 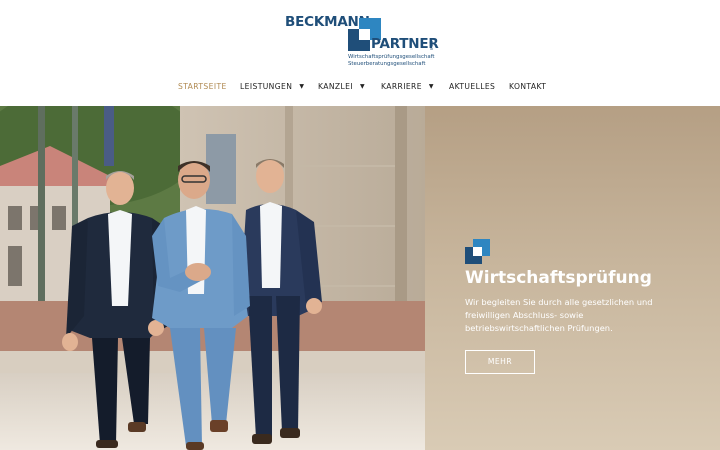 What do you see at coordinates (266, 86) in the screenshot?
I see `nav-label: LEISTUNGEN` at bounding box center [266, 86].